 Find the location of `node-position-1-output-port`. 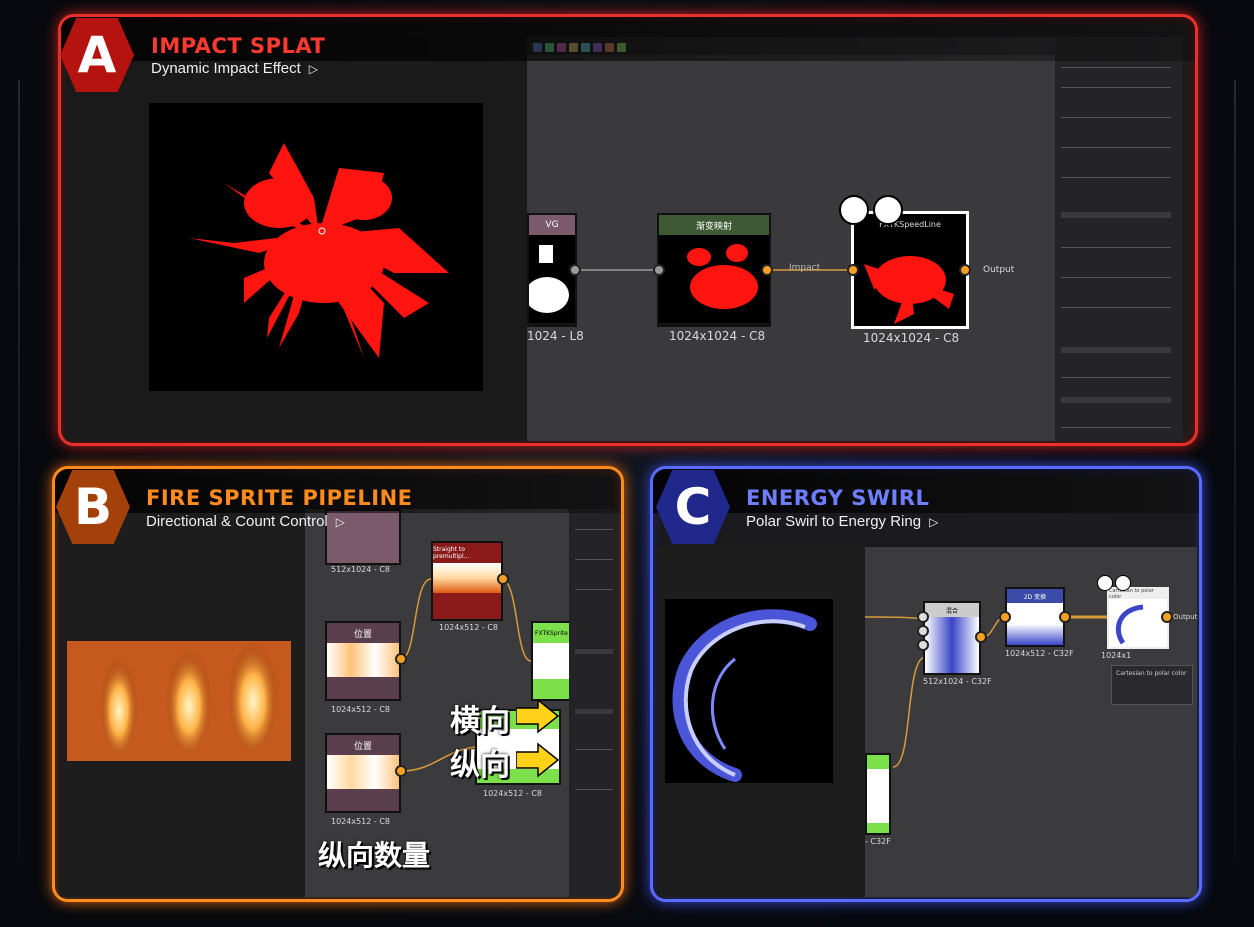

node-position-1-output-port is located at coordinates (401, 659).